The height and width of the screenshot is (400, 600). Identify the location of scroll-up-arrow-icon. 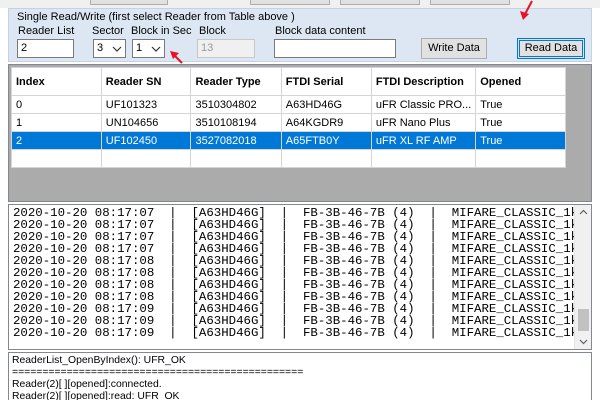
(583, 212).